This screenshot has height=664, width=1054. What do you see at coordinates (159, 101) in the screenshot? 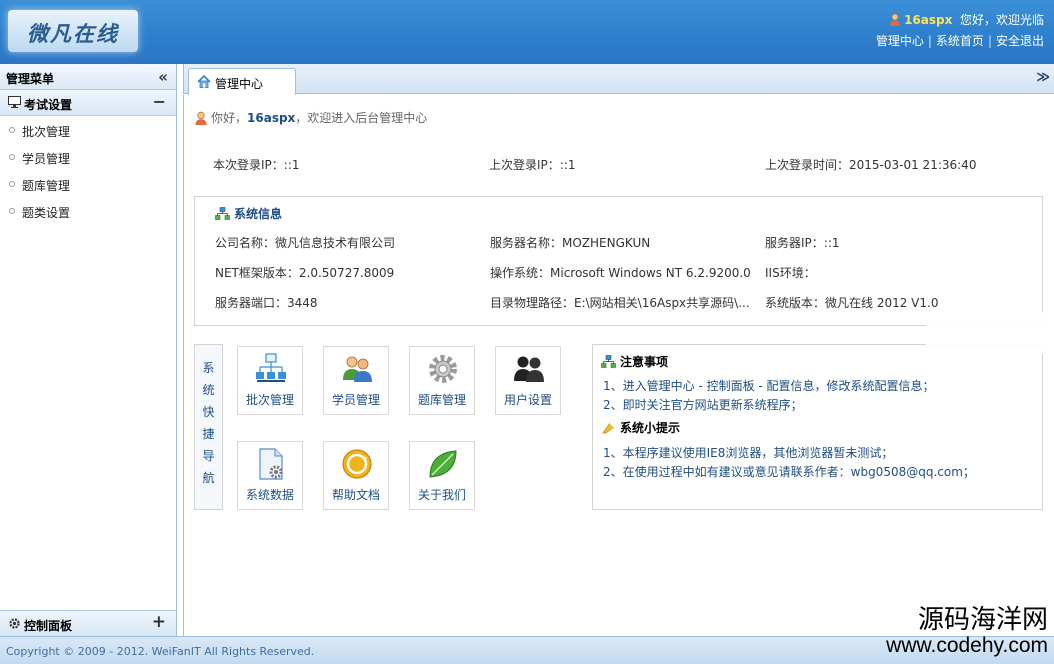
I see `group-collapse-icon: −` at bounding box center [159, 101].